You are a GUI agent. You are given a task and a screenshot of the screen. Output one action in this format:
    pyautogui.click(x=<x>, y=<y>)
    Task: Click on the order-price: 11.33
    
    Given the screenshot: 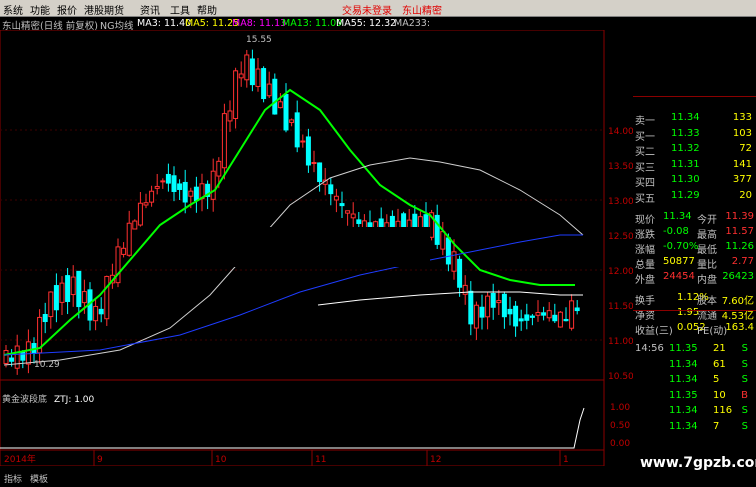 What is the action you would take?
    pyautogui.click(x=685, y=133)
    